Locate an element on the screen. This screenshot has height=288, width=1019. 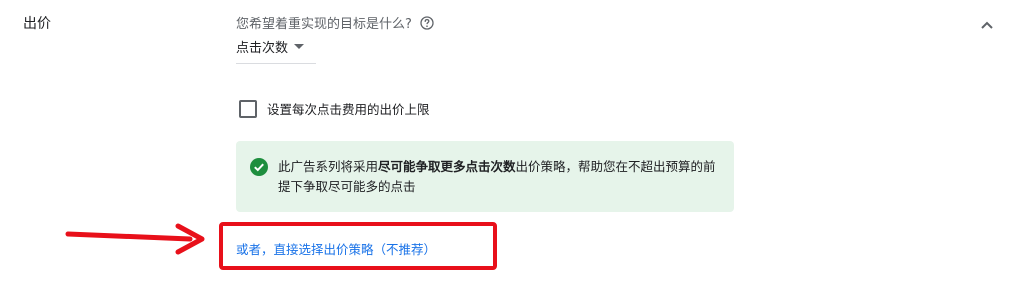
info-text-before: 此广告系列将采用 is located at coordinates (328, 166).